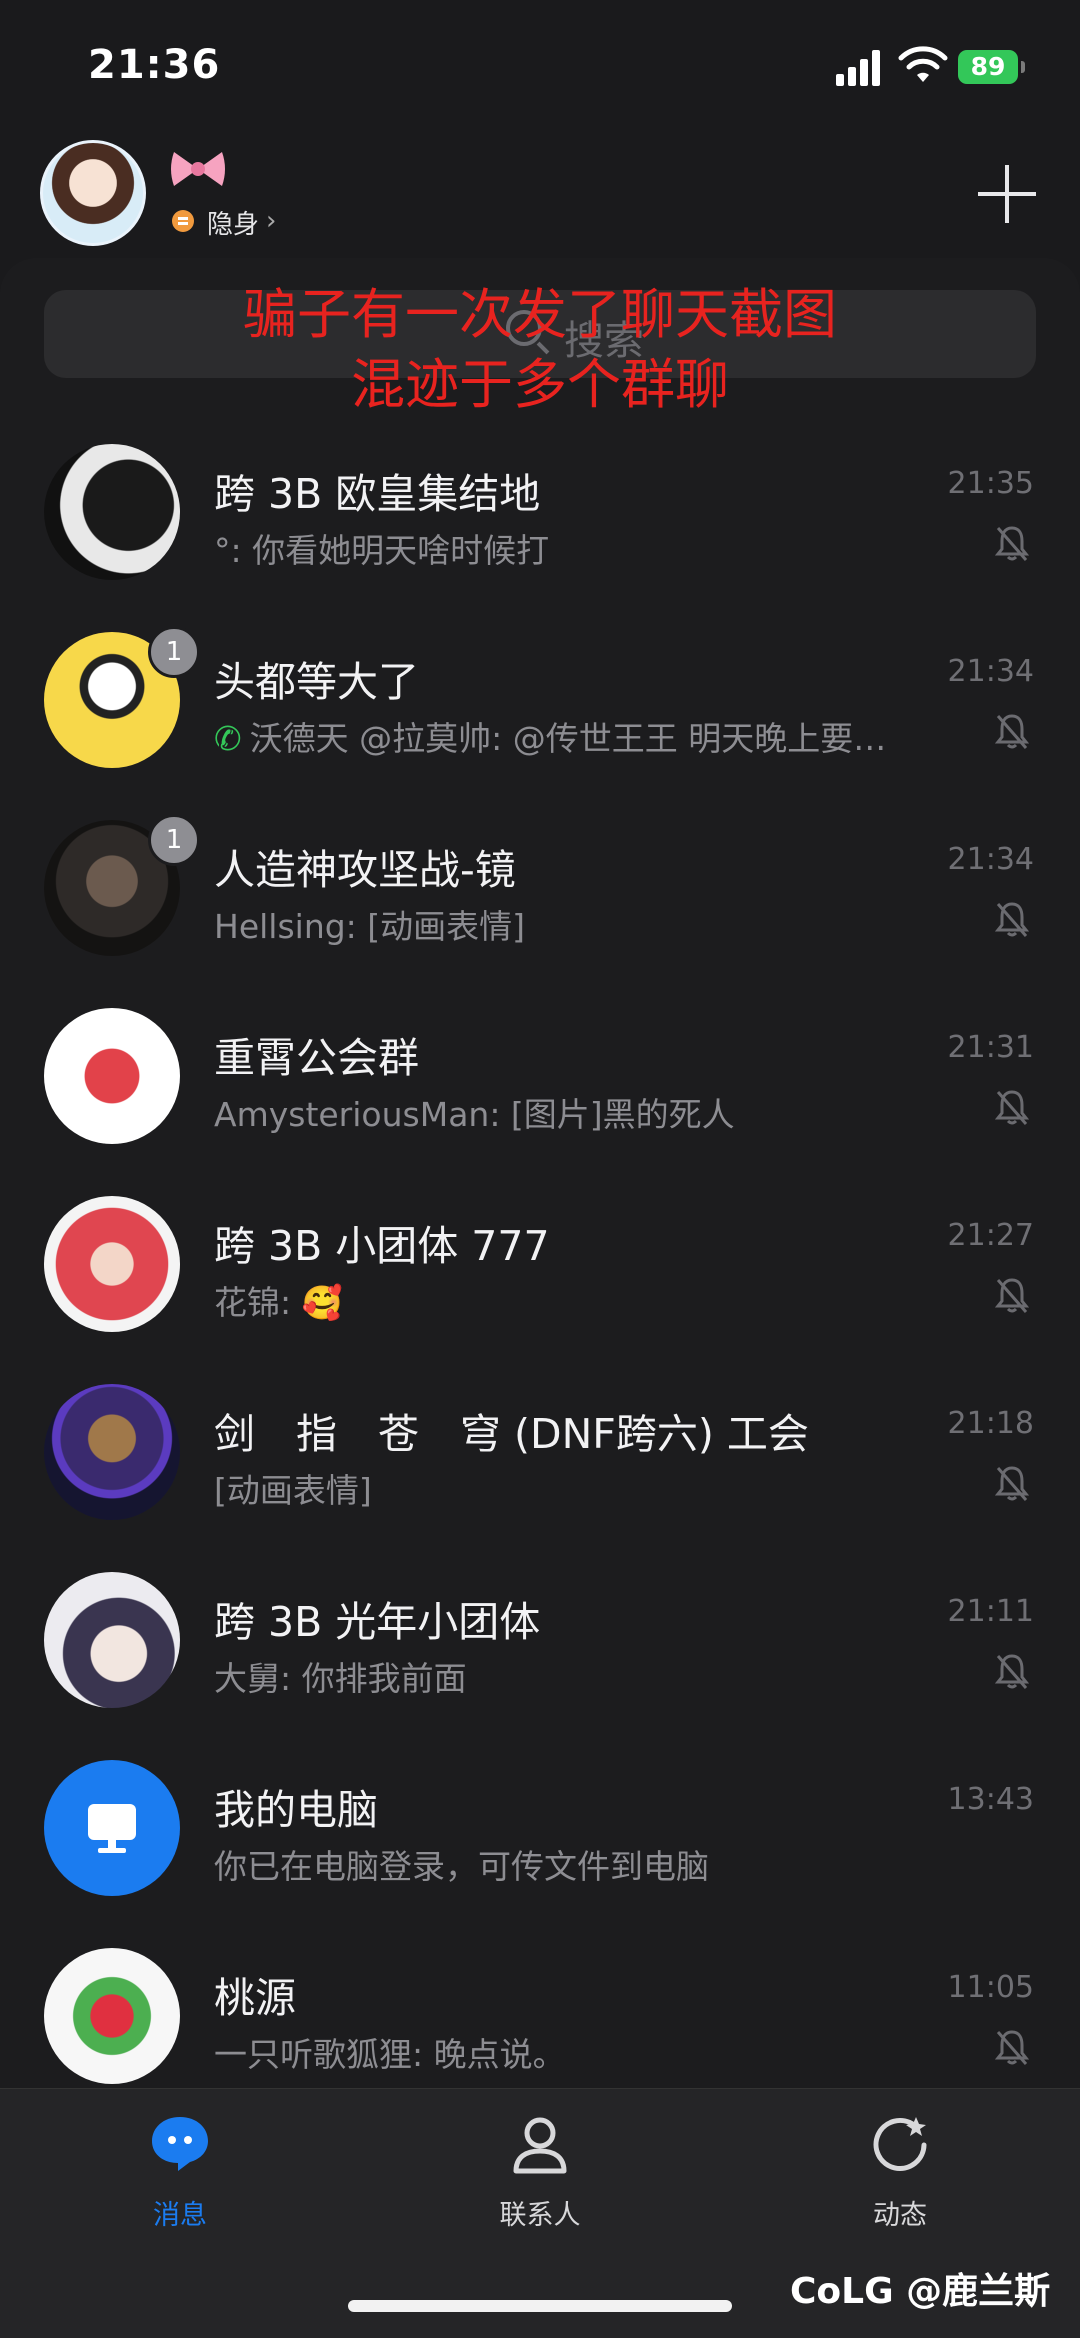  What do you see at coordinates (540, 314) in the screenshot?
I see `annotation-line-1: 骗子有一次发了聊天截图` at bounding box center [540, 314].